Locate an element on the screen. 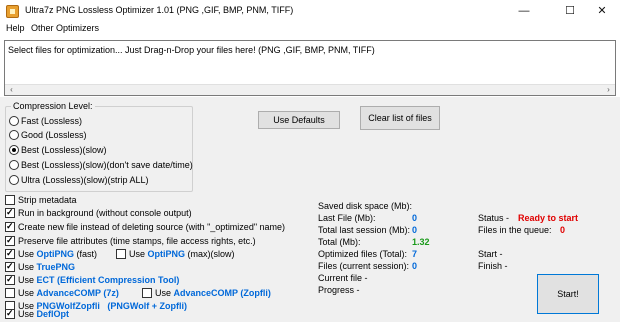  close-button: ✕ is located at coordinates (602, 11).